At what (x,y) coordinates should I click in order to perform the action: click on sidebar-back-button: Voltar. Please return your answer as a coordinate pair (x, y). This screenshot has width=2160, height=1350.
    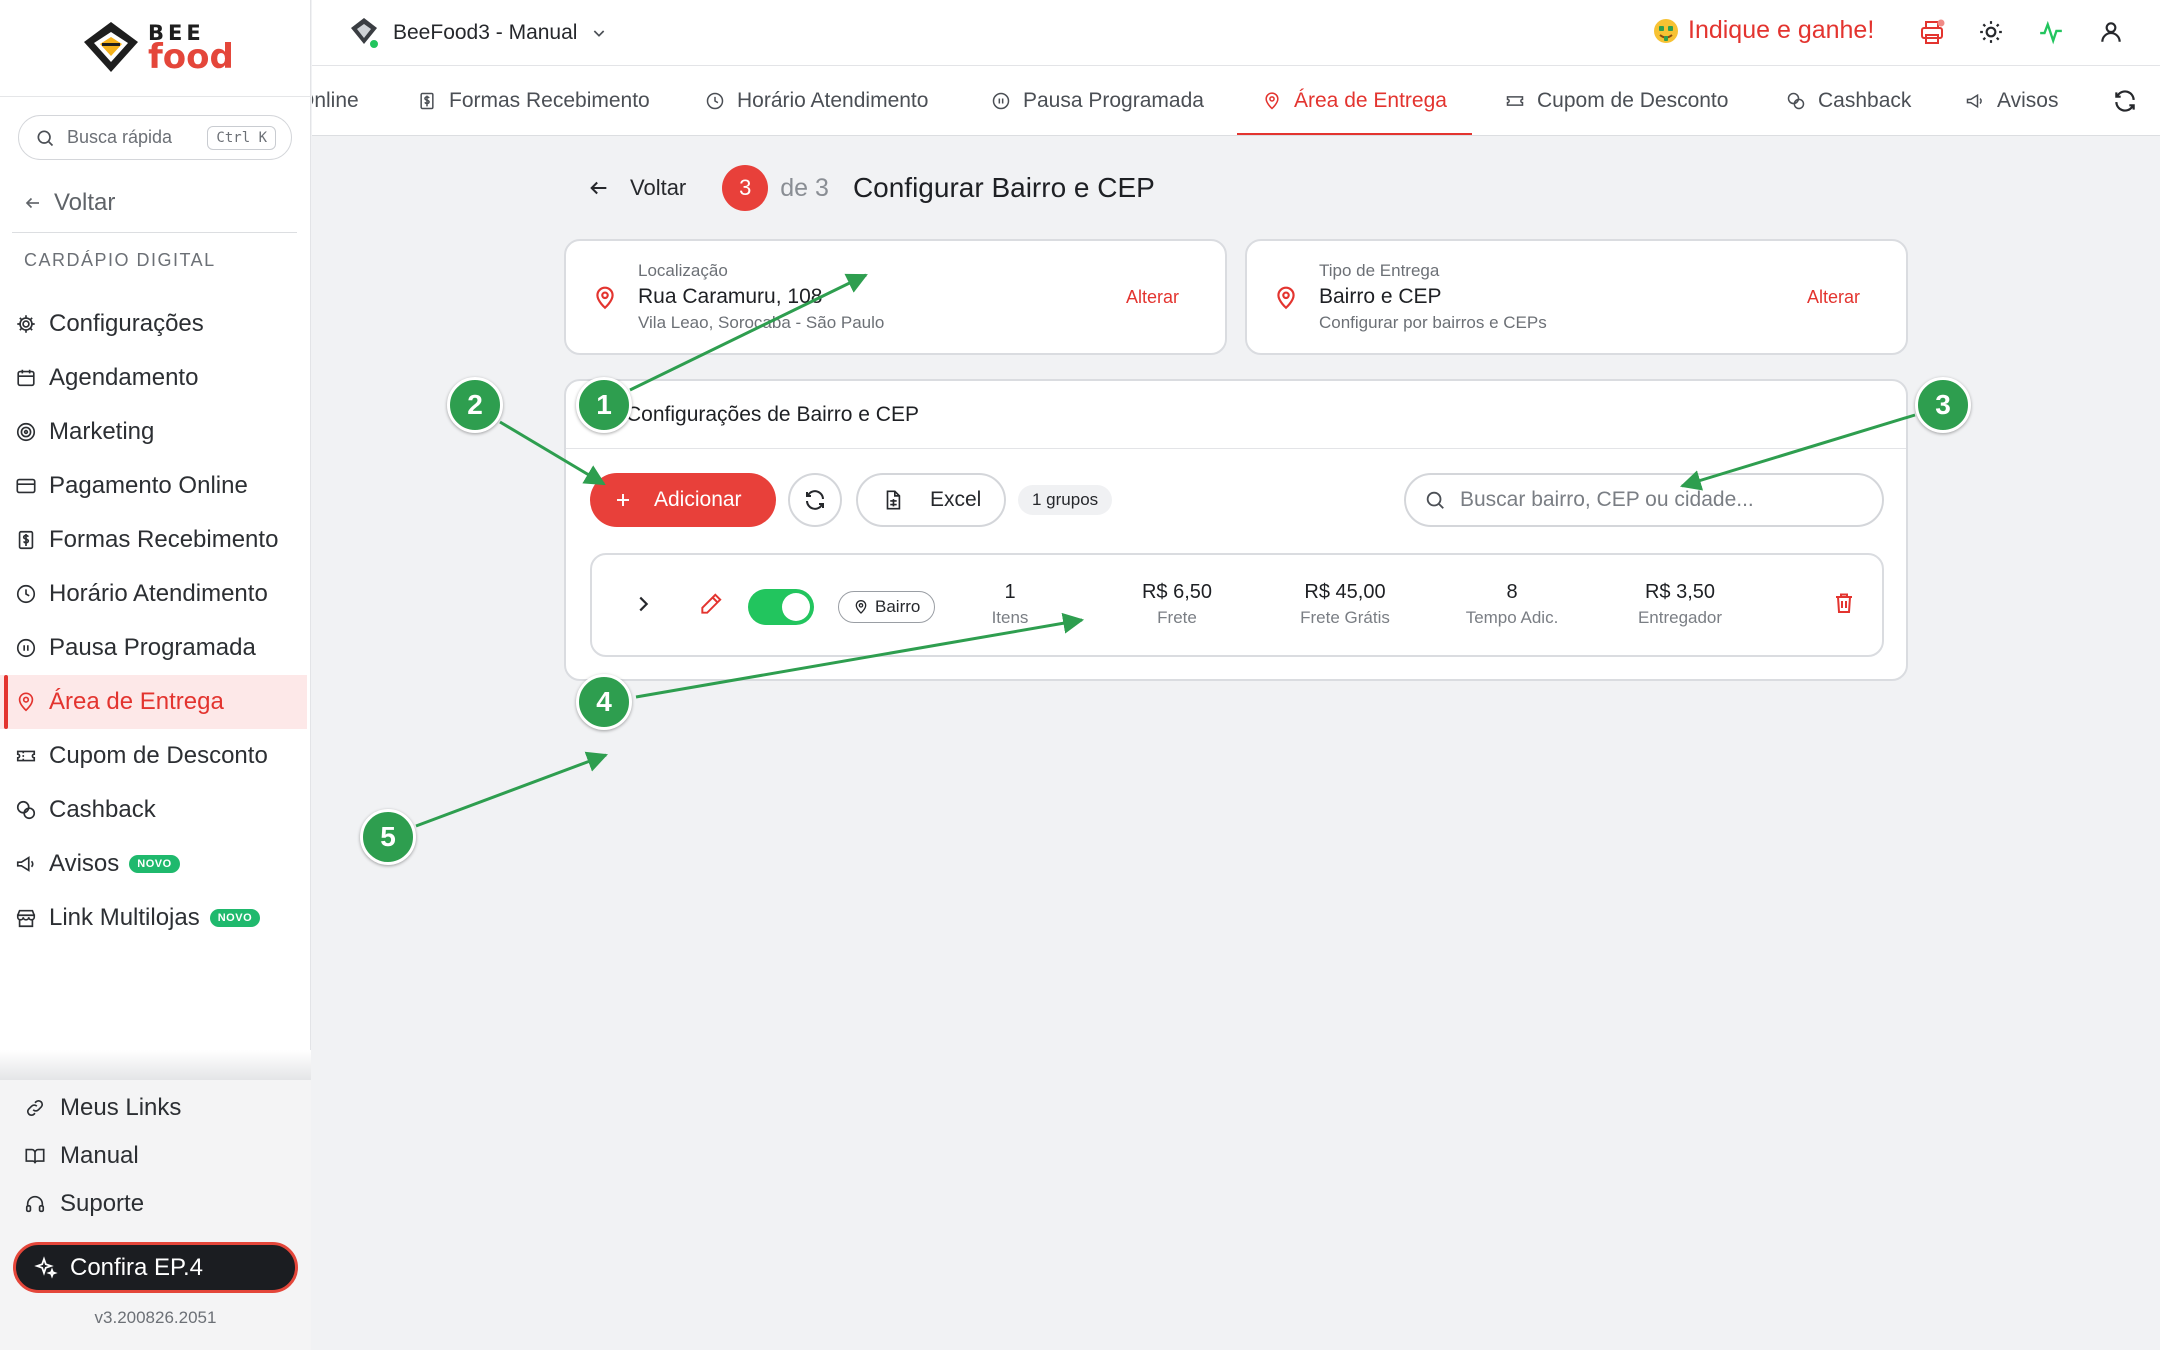
    Looking at the image, I should click on (63, 203).